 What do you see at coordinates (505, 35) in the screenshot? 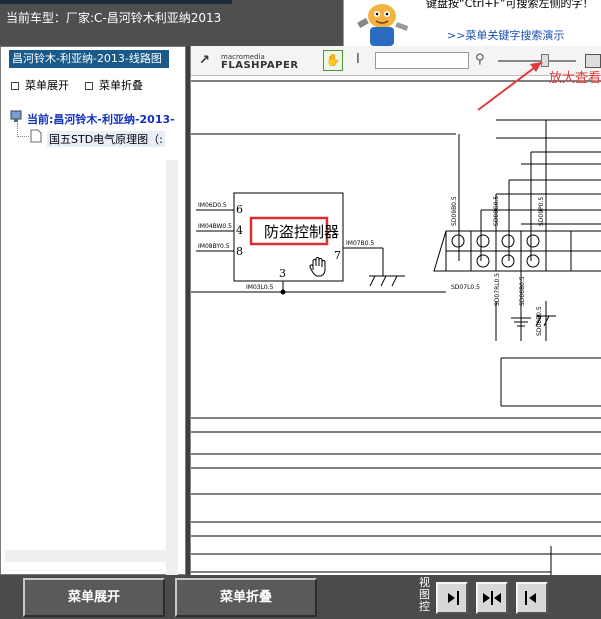
I see `search-demo-link: >>菜单关键字搜索演示` at bounding box center [505, 35].